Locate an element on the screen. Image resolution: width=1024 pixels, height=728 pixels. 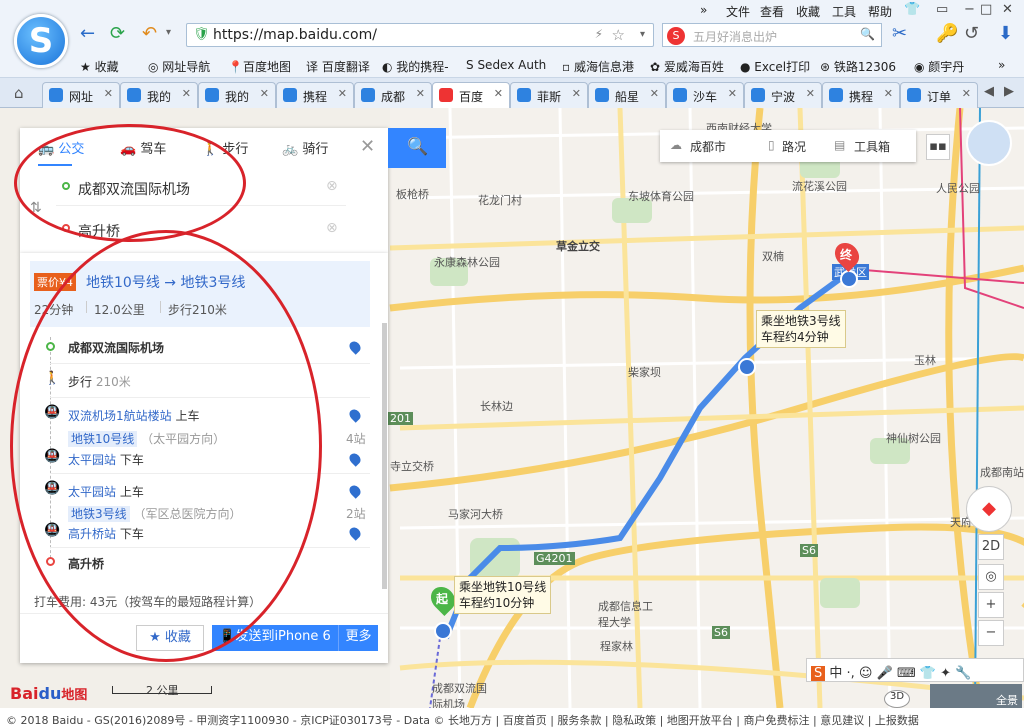
bookmark-item: ⊛ 铁路12306 is located at coordinates (858, 66).